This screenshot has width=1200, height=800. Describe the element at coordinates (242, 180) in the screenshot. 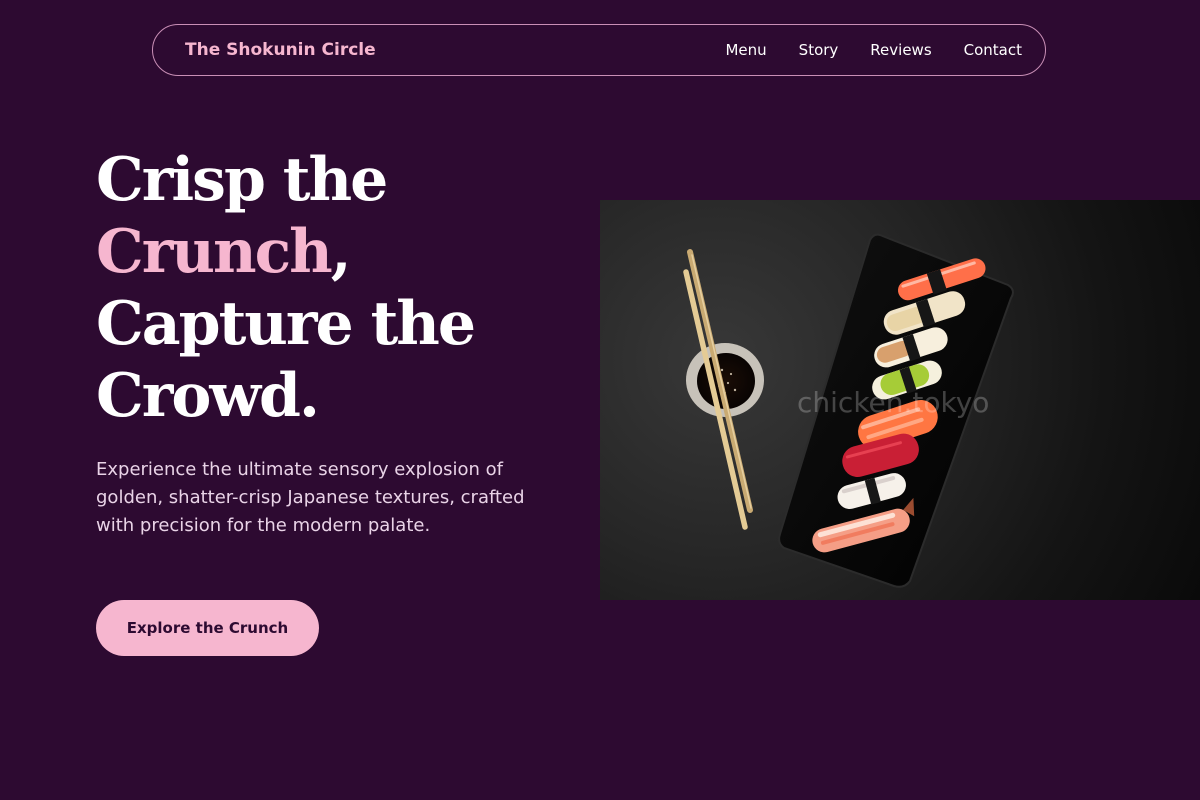

I see `headline-line-1: Crisp the` at that location.